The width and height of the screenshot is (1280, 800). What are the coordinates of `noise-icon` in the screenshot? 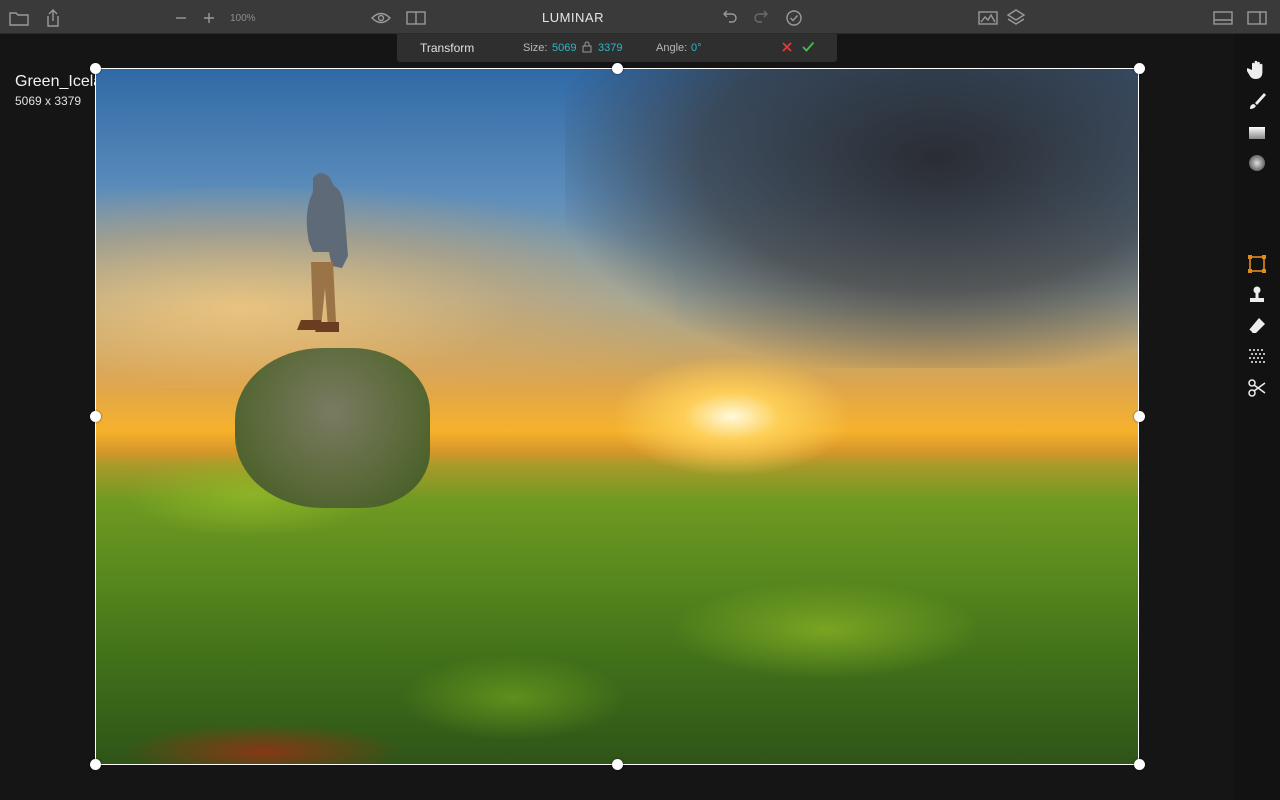 It's located at (1257, 357).